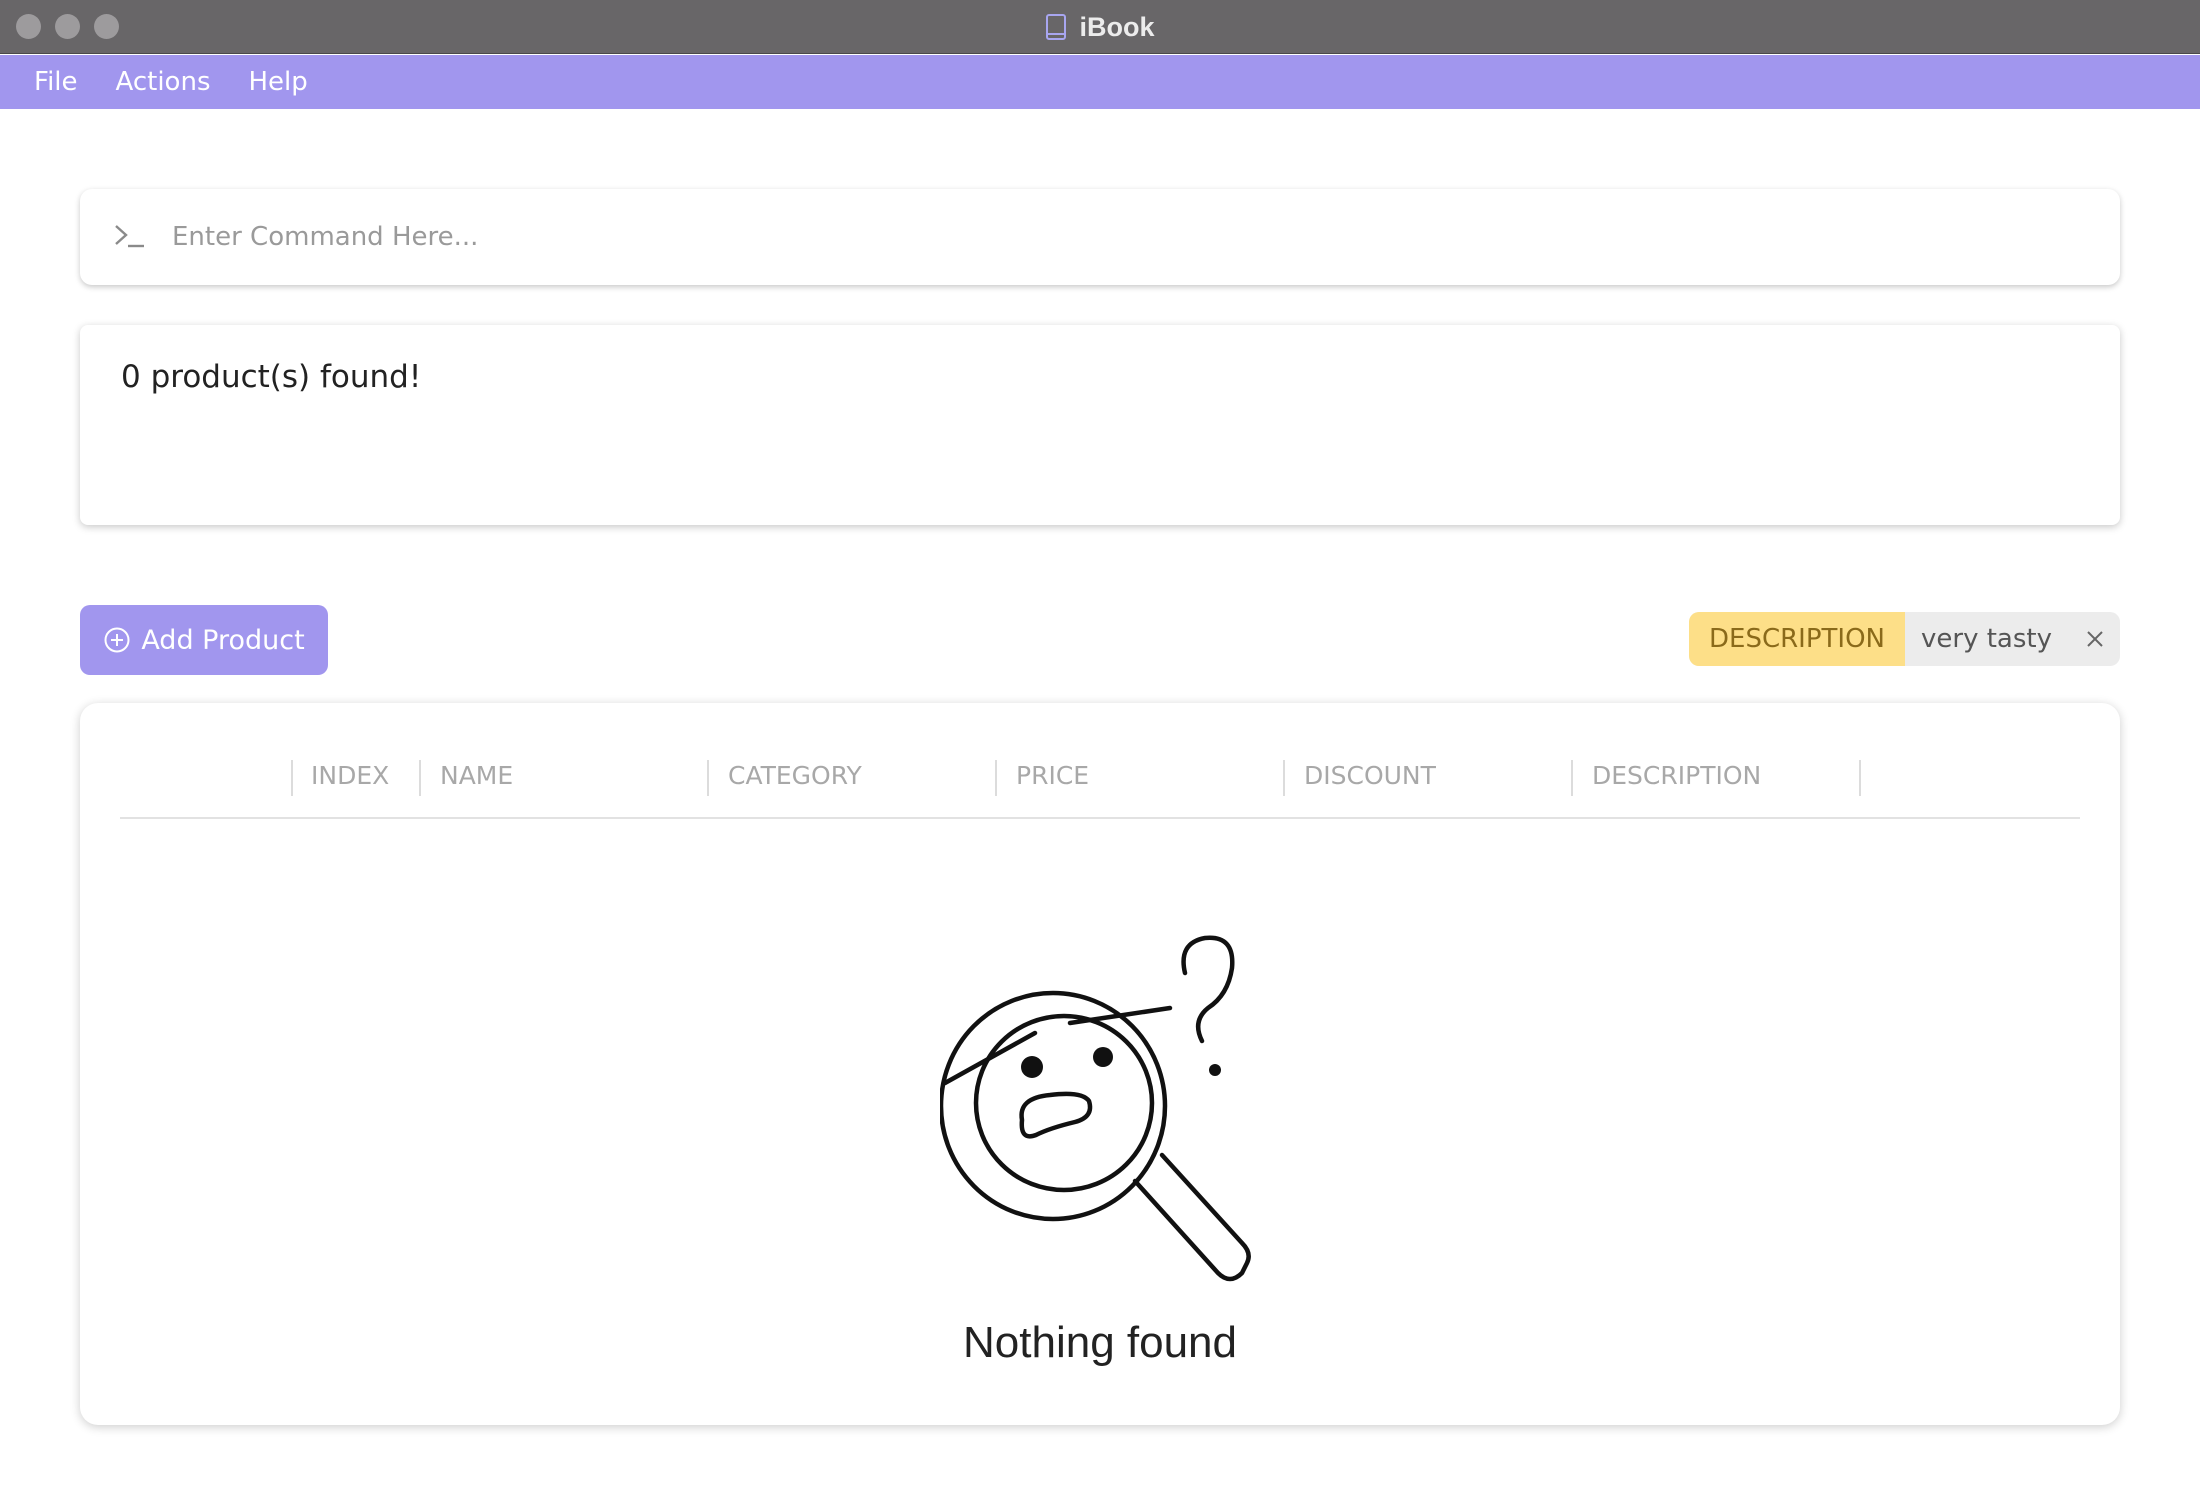  I want to click on close-icon, so click(2095, 639).